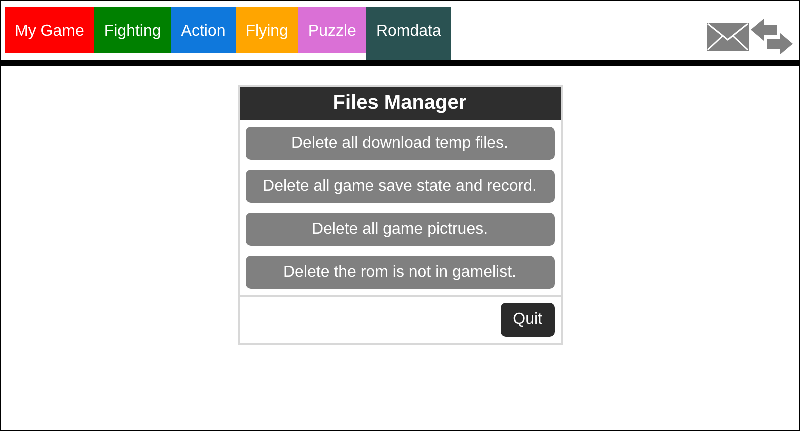 Image resolution: width=800 pixels, height=431 pixels. I want to click on swap-arrows-icon, so click(772, 37).